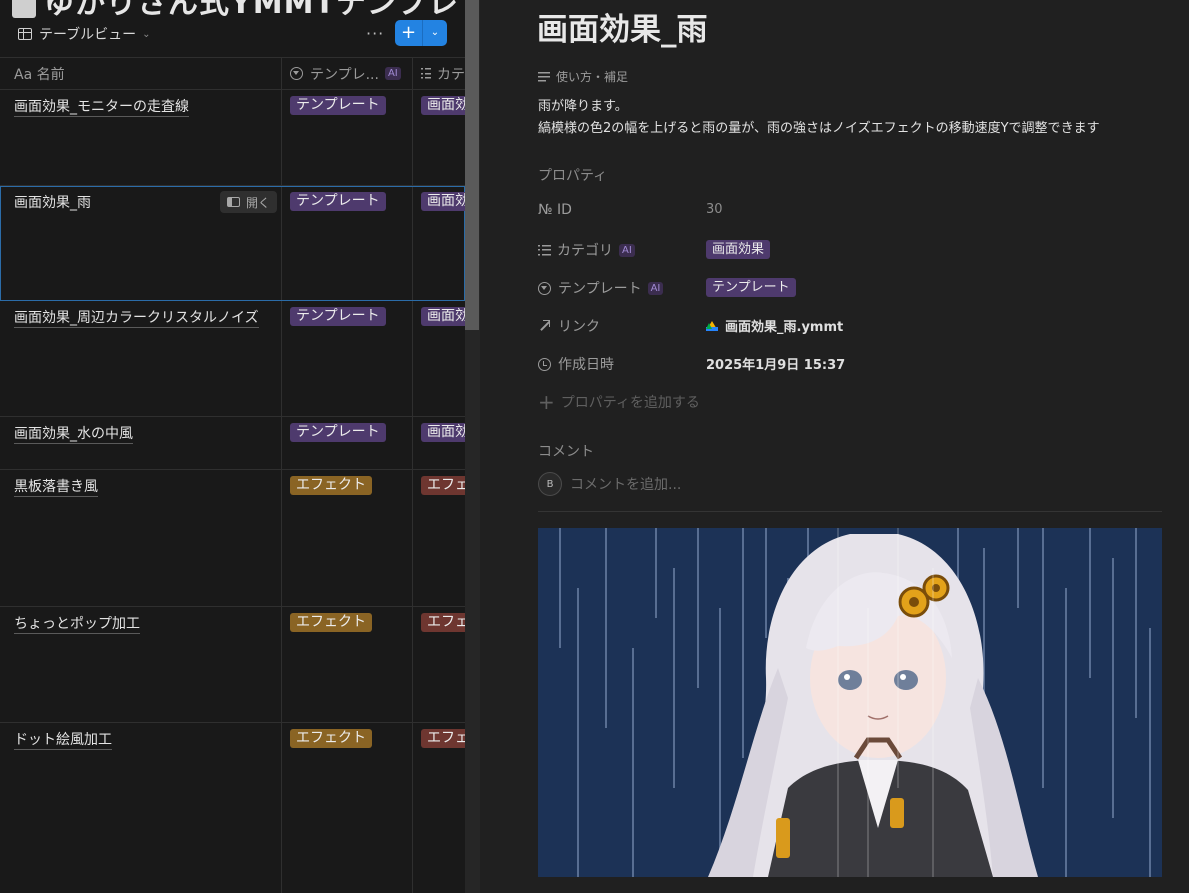 This screenshot has width=1189, height=893. What do you see at coordinates (136, 318) in the screenshot?
I see `row-name: 画面効果_周辺カラークリスタルノイズ` at bounding box center [136, 318].